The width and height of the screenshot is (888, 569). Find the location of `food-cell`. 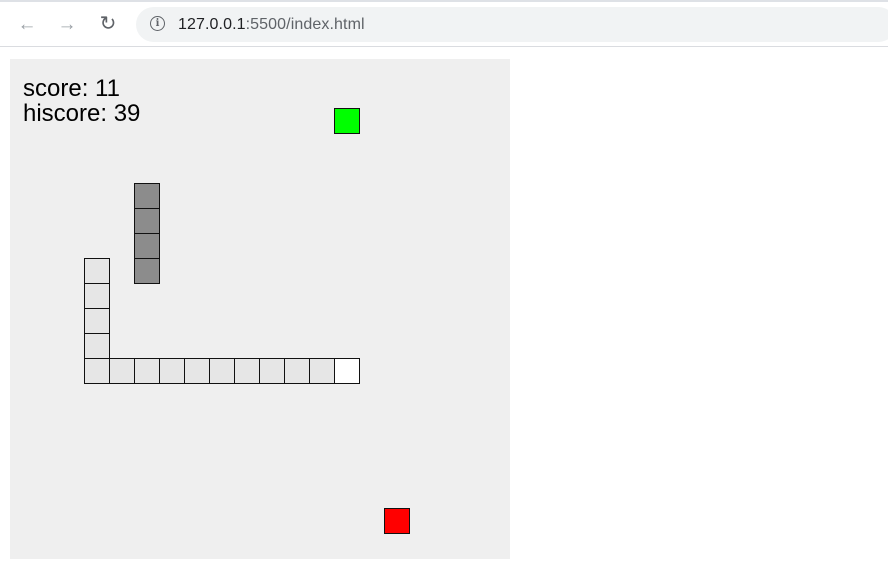

food-cell is located at coordinates (347, 121).